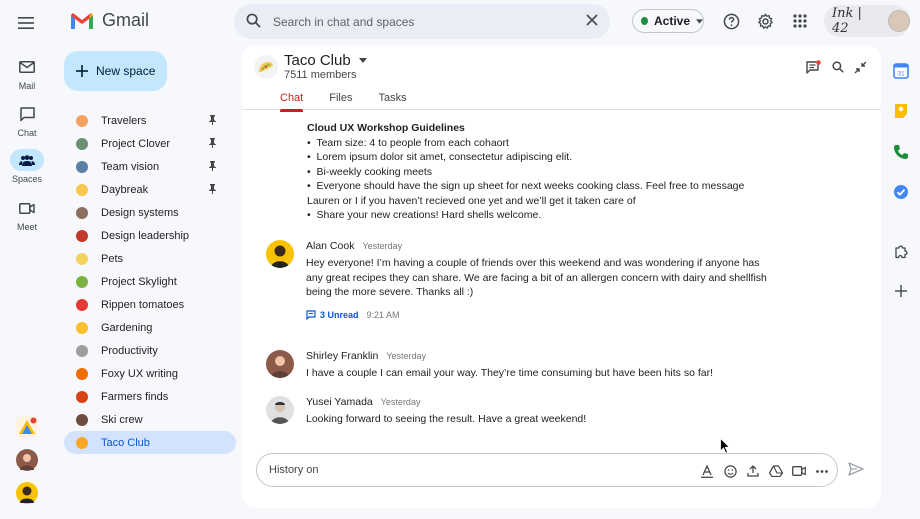 The height and width of the screenshot is (519, 920). Describe the element at coordinates (140, 373) in the screenshot. I see `space-name: Foxy UX writing` at that location.